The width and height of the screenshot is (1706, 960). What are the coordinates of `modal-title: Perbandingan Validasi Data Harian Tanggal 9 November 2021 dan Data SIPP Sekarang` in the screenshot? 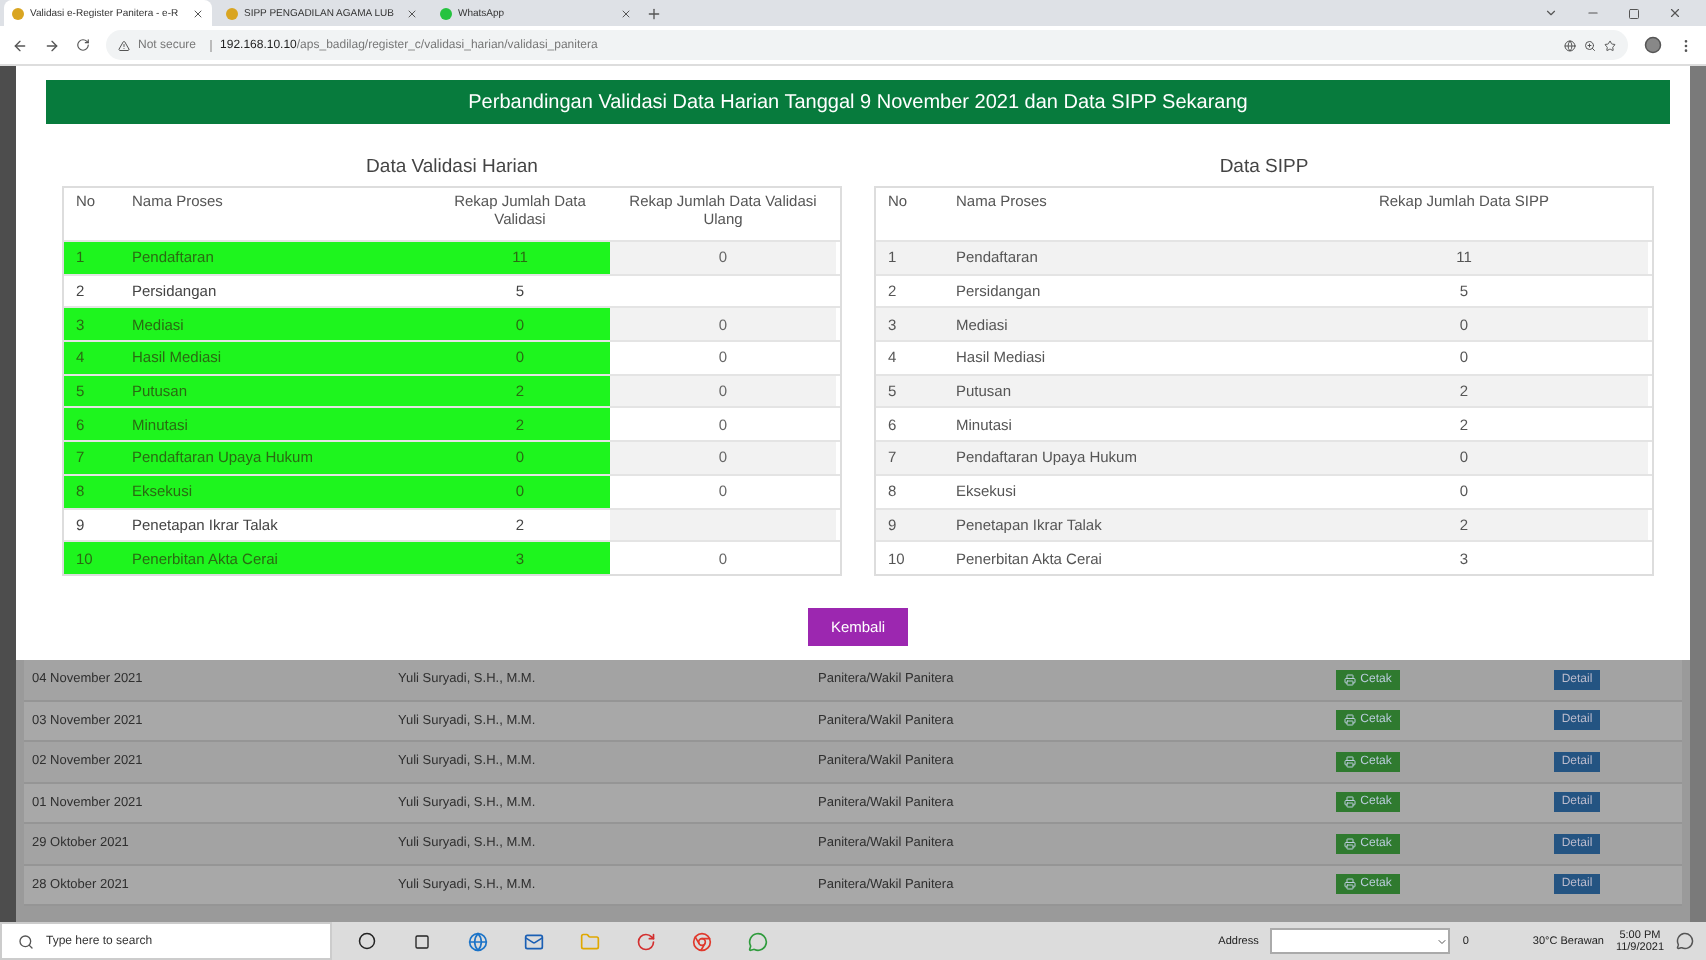 It's located at (858, 102).